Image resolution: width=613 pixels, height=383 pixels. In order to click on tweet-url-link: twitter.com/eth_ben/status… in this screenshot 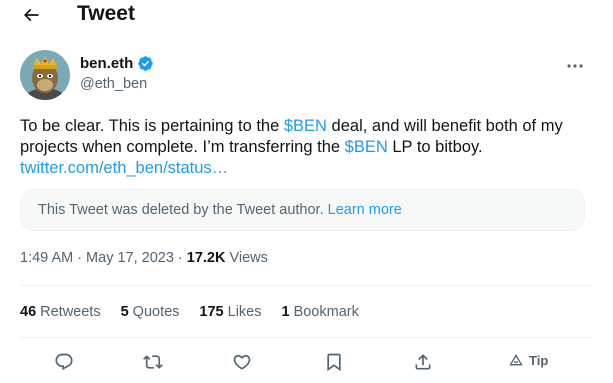, I will do `click(124, 168)`.